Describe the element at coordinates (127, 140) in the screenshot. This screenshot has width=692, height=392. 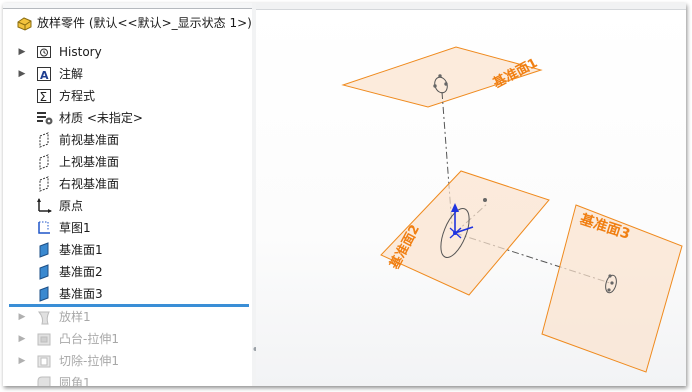
I see `tree-item: 前视基准面` at that location.